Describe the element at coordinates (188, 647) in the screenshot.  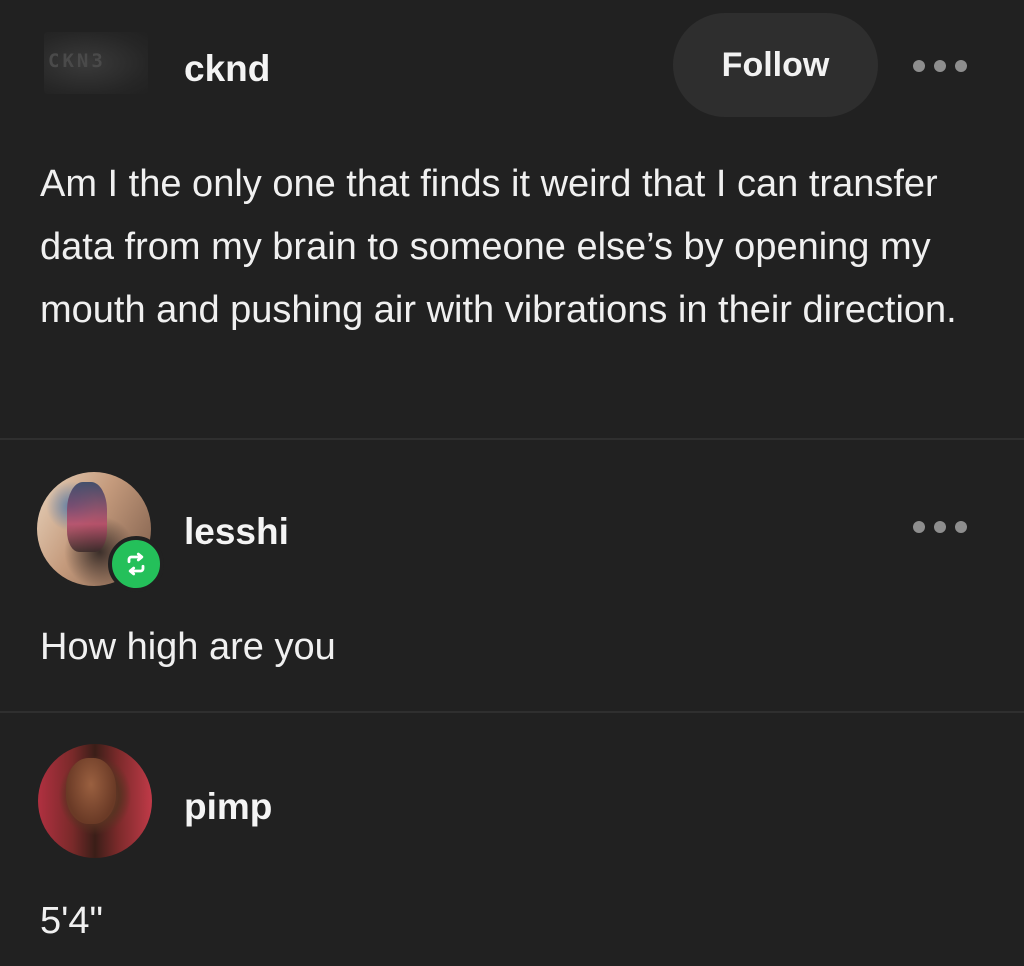
I see `reply-text: How high are you` at that location.